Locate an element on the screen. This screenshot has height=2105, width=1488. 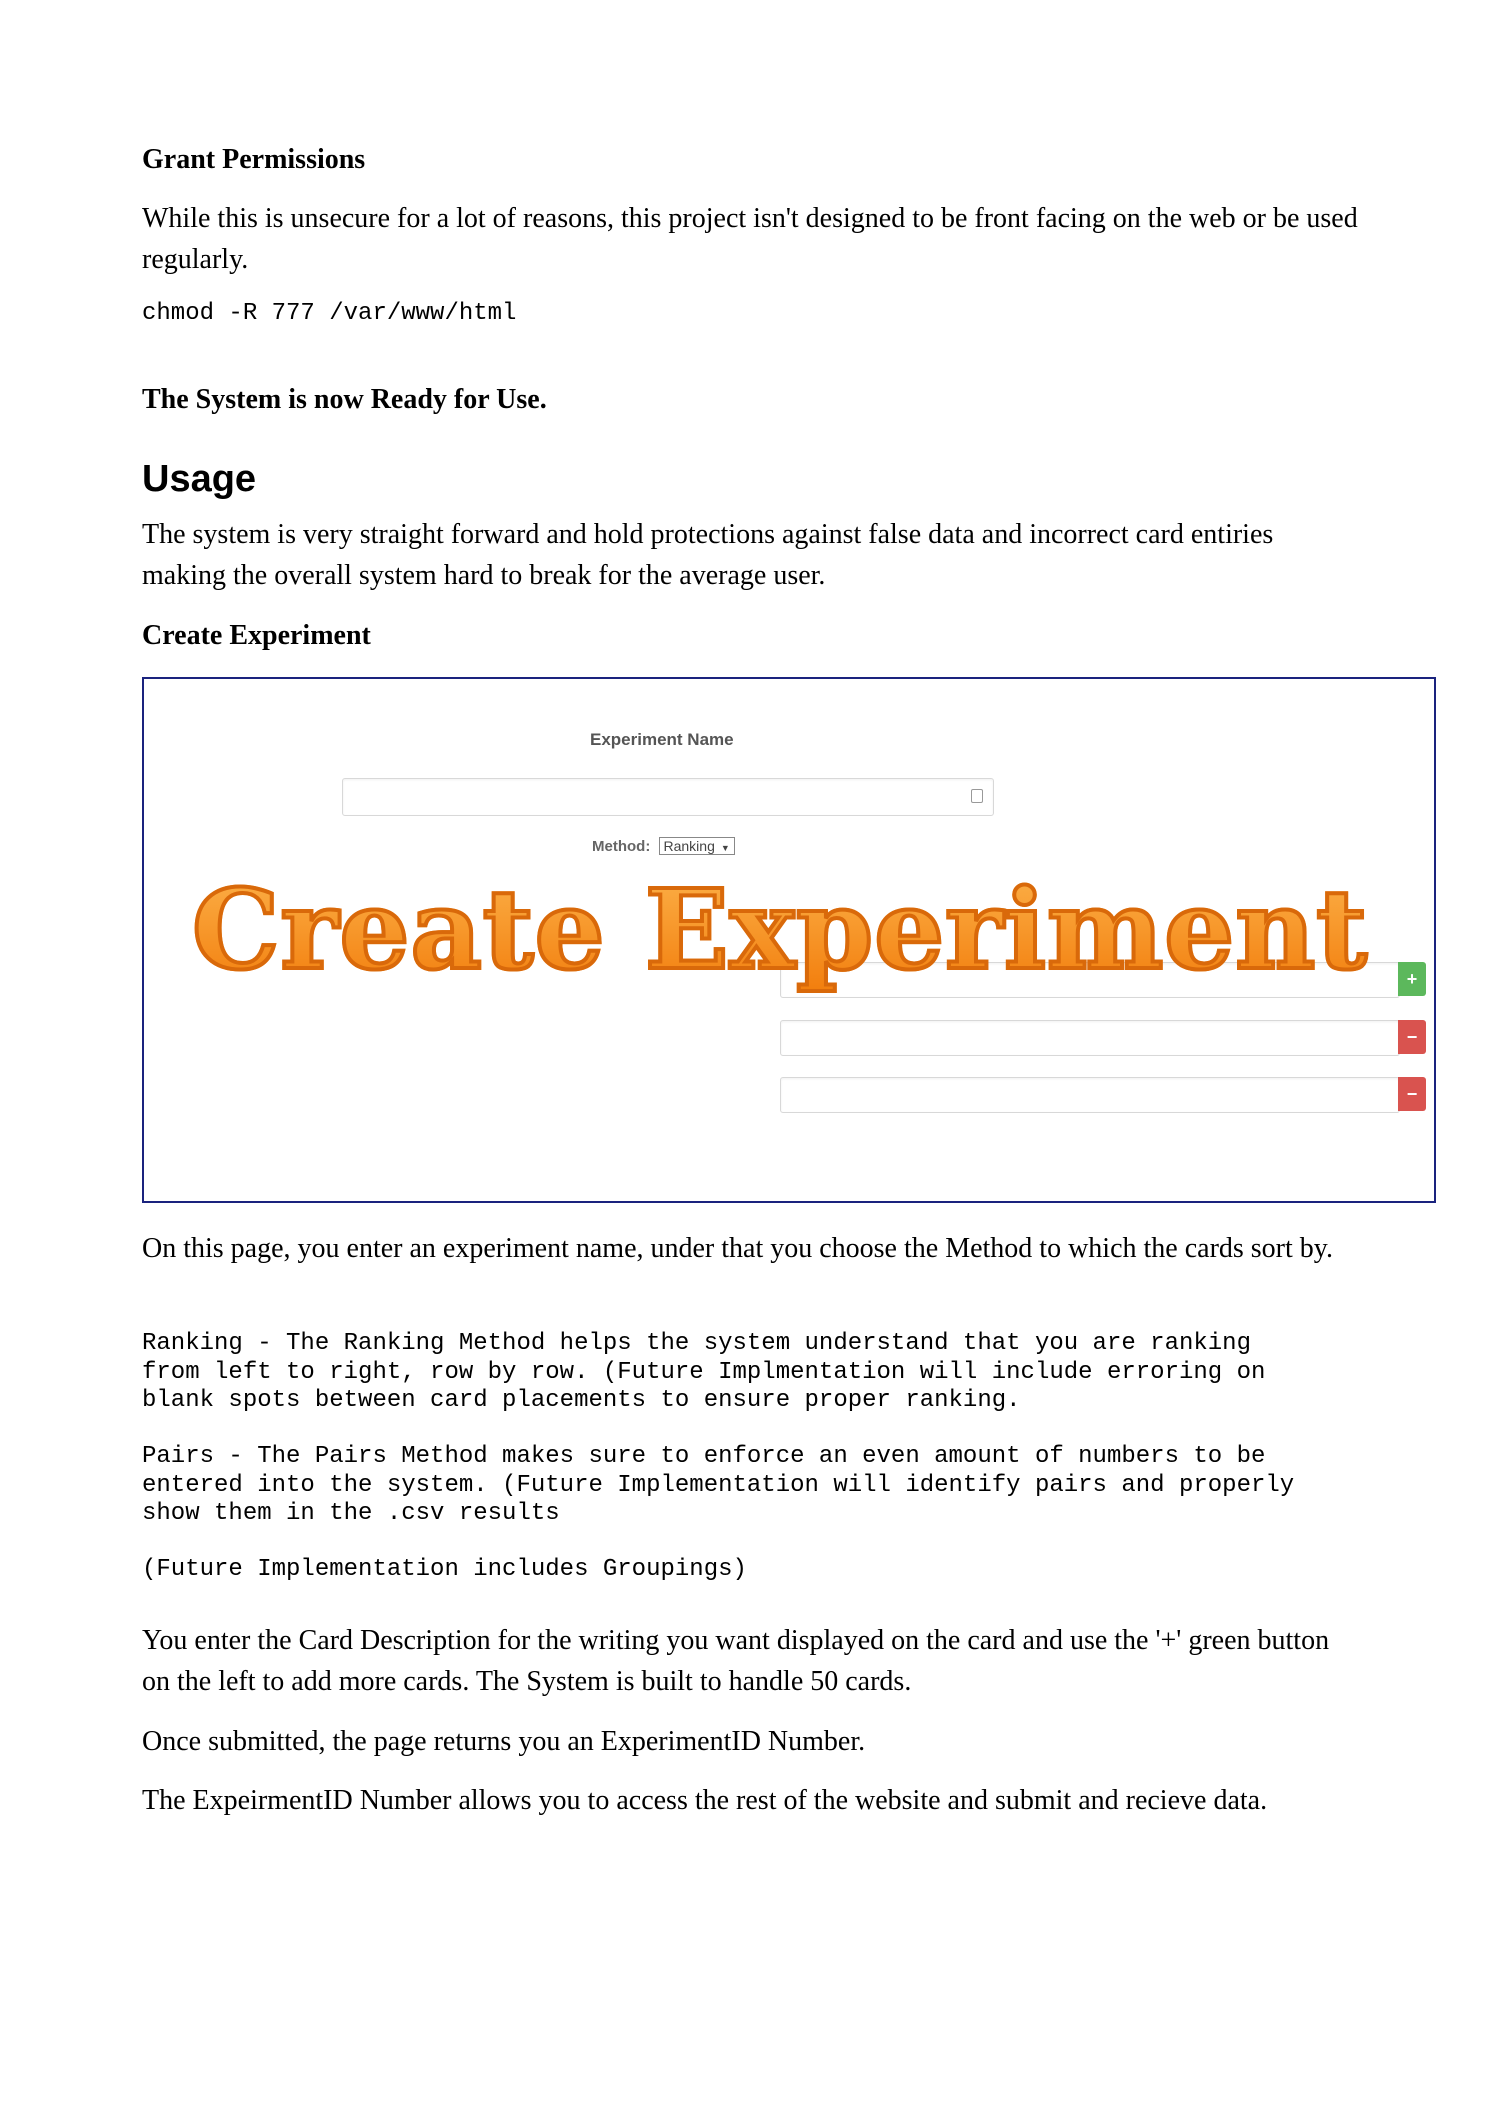
create-experiment-overlay-title: Create Experiment is located at coordinates (779, 930).